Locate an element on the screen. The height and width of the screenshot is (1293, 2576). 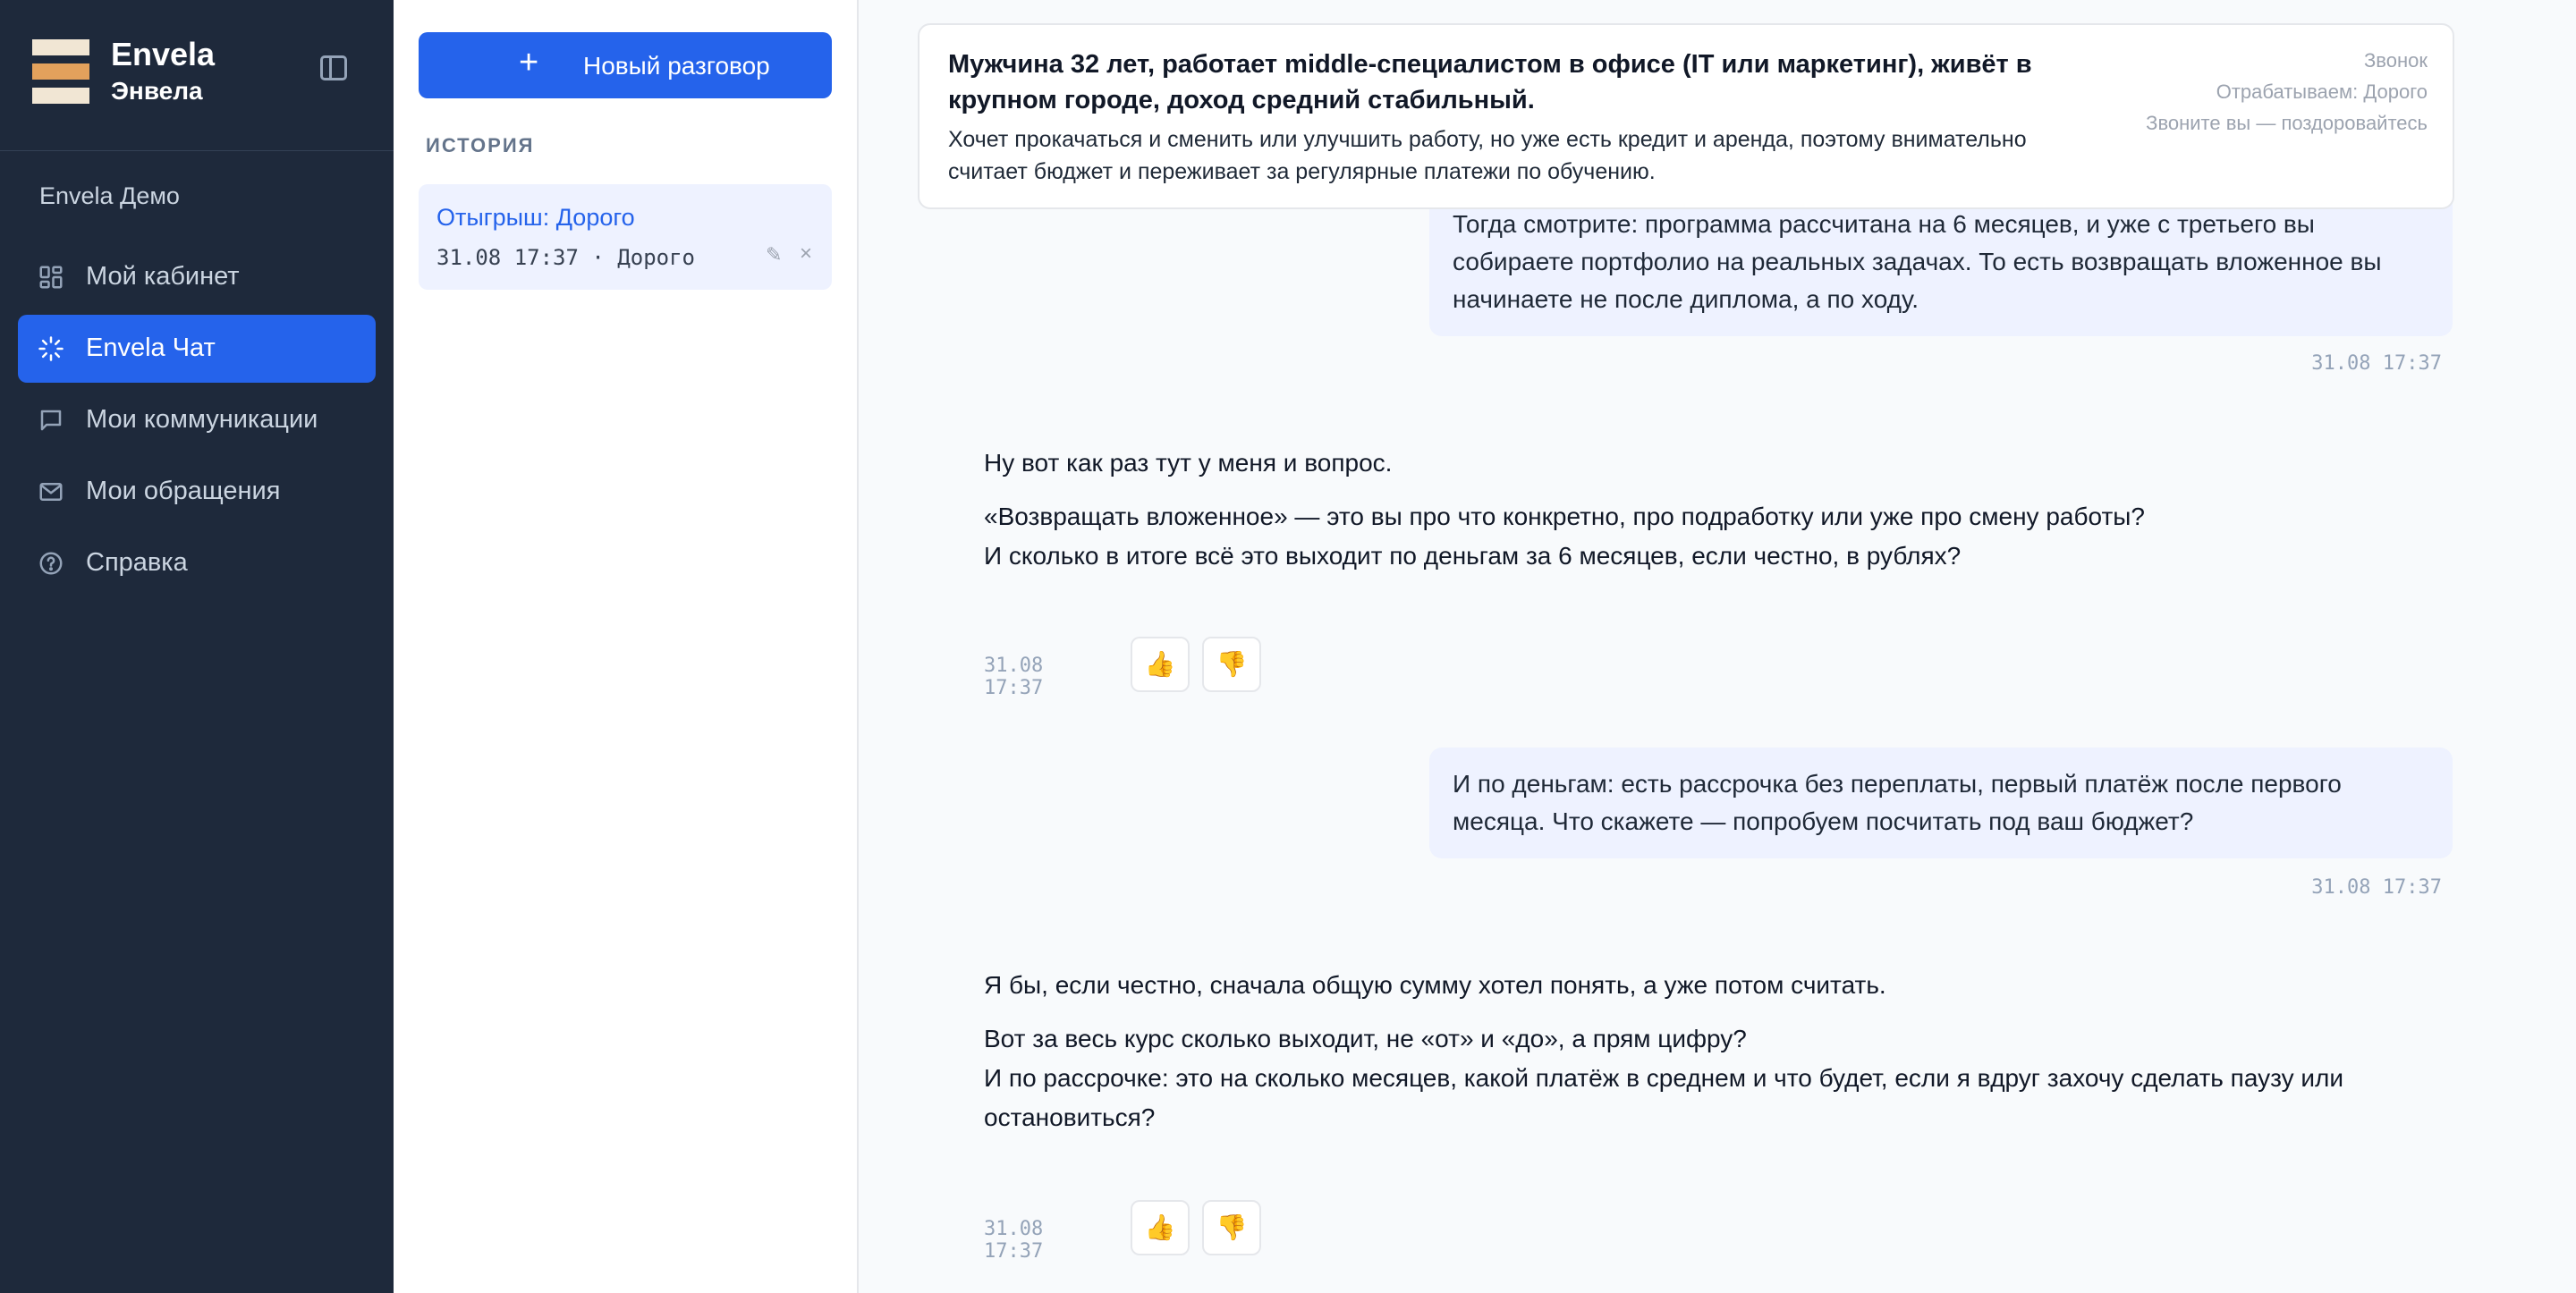
call-hint-label: Звоните вы — поздоровайтесь is located at coordinates (2287, 123).